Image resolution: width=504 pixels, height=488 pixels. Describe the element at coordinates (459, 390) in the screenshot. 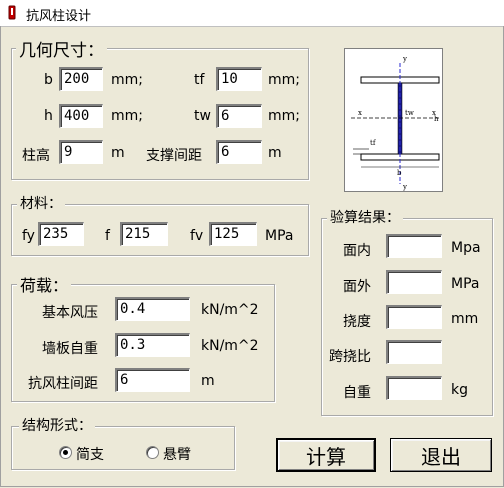

I see `self-weight-unit: kg` at that location.